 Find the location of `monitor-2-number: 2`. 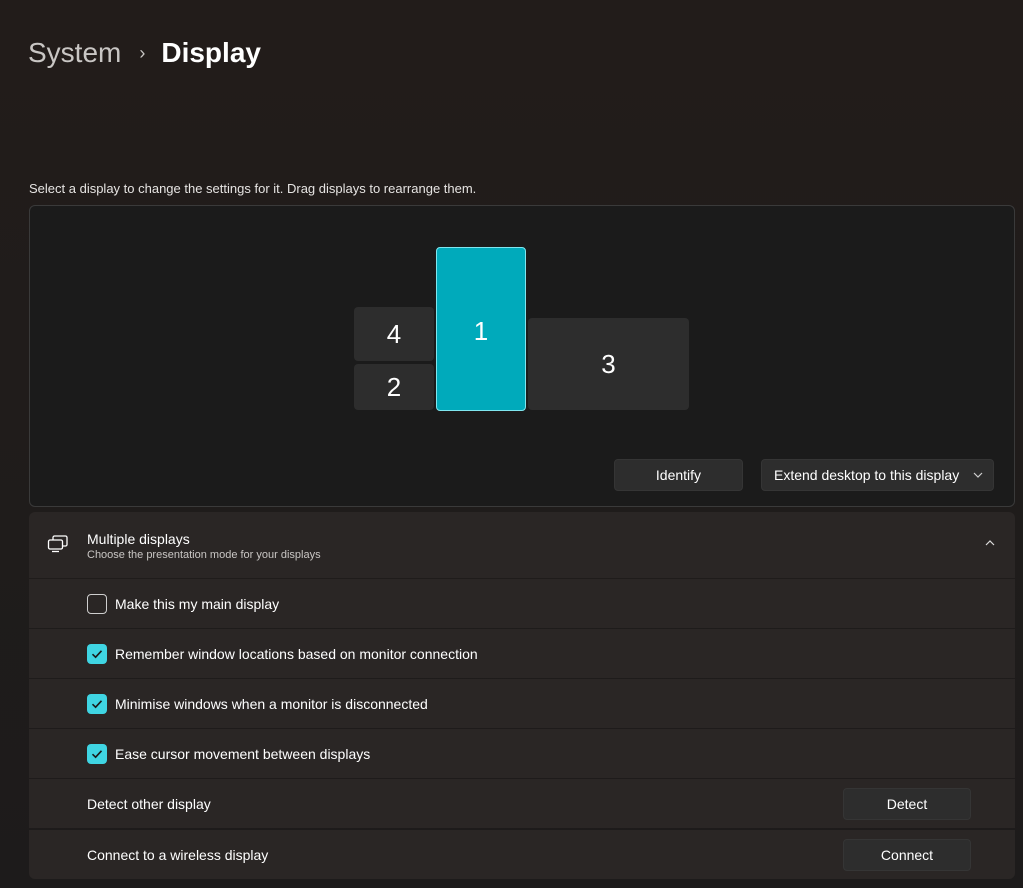

monitor-2-number: 2 is located at coordinates (394, 386).